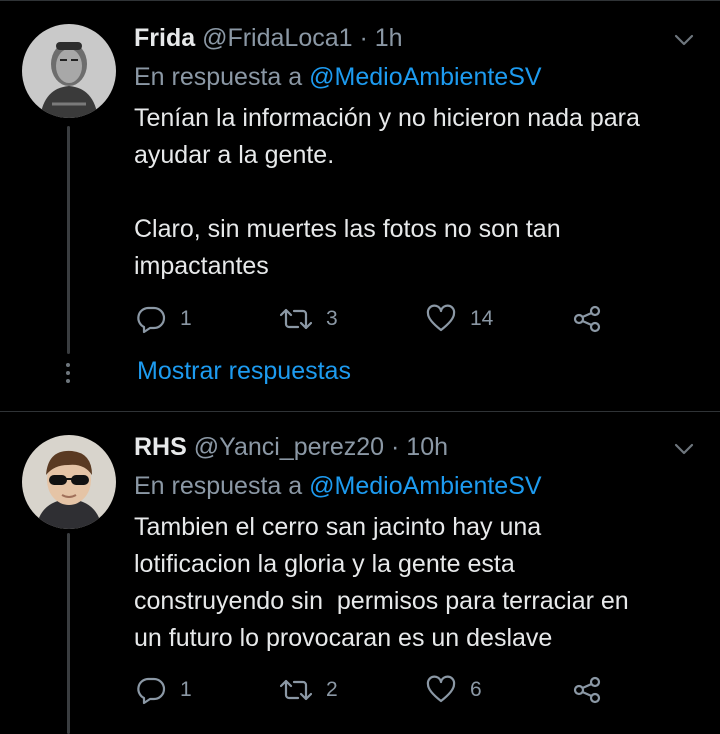 Image resolution: width=720 pixels, height=734 pixels. What do you see at coordinates (374, 319) in the screenshot?
I see `tweet-actions: 1 3 14` at bounding box center [374, 319].